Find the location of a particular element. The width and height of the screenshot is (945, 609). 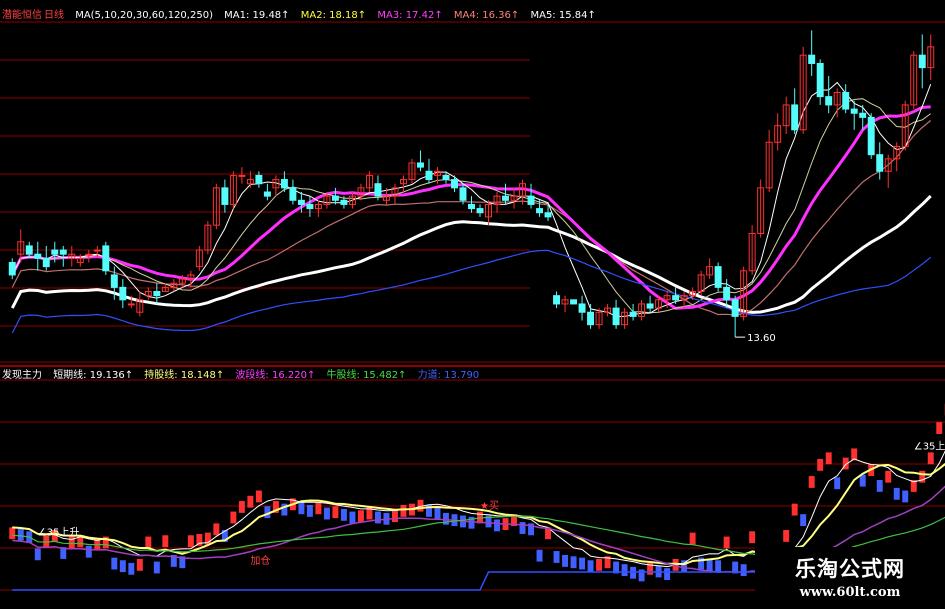

period-label: 日线 is located at coordinates (54, 15).